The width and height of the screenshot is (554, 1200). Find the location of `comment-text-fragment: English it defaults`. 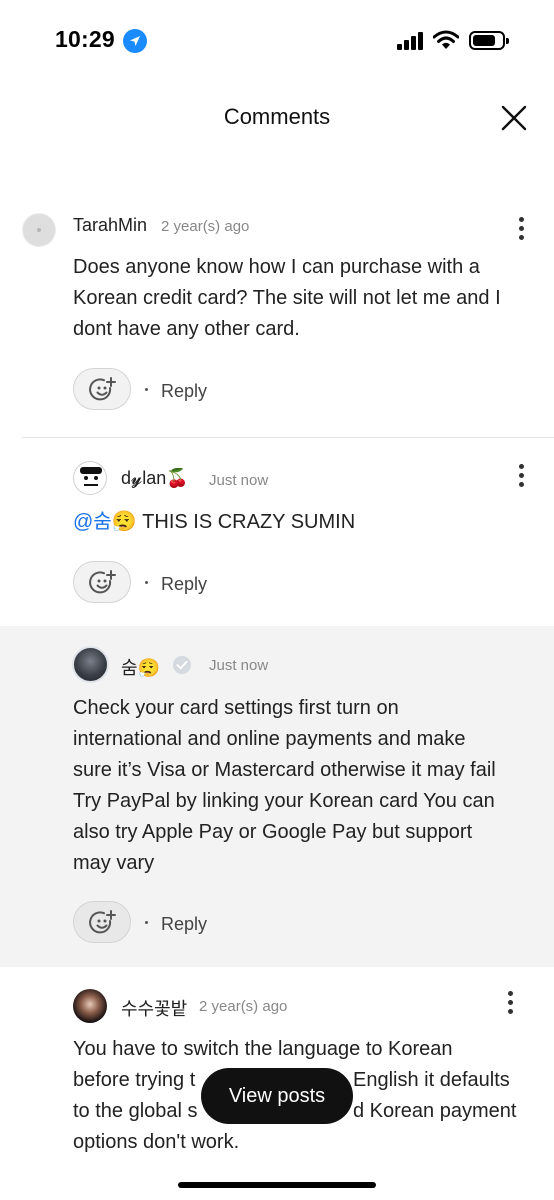

comment-text-fragment: English it defaults is located at coordinates (431, 1080).